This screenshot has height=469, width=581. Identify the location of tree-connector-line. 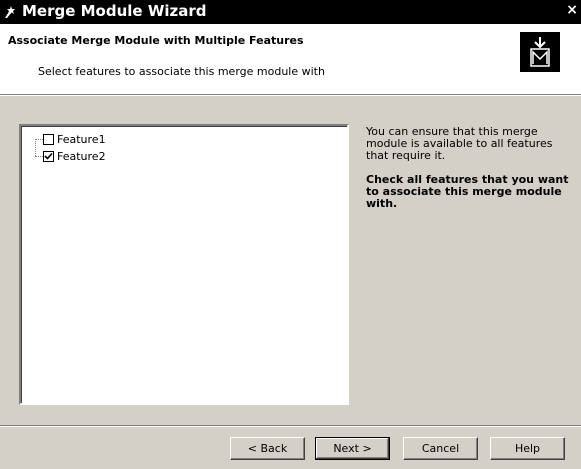
(35, 147).